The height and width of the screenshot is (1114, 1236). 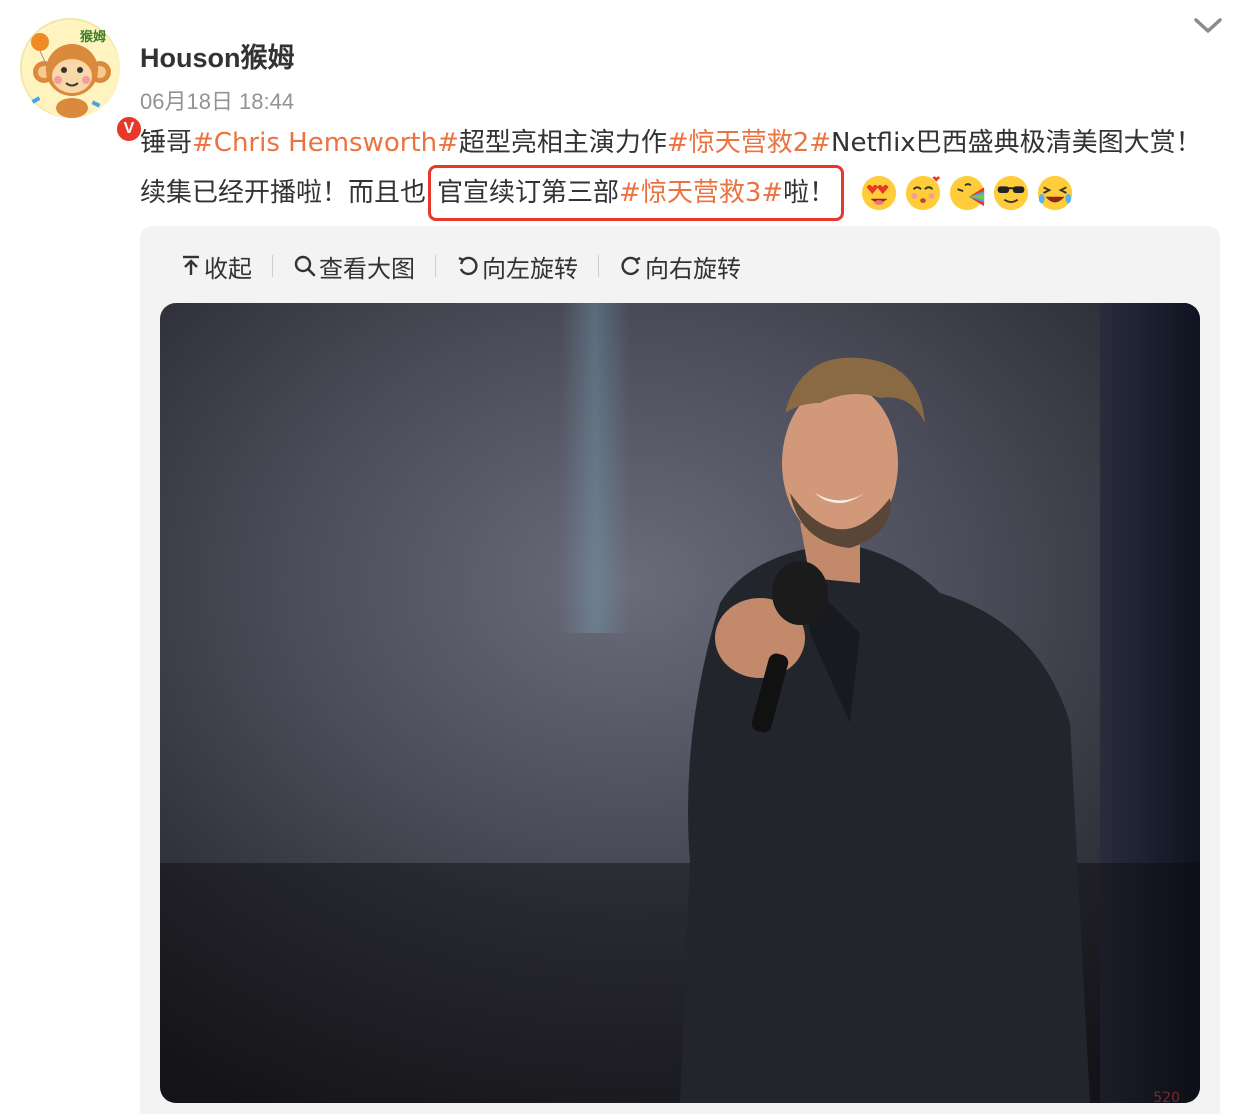 What do you see at coordinates (923, 193) in the screenshot?
I see `kiss-emoji-icon` at bounding box center [923, 193].